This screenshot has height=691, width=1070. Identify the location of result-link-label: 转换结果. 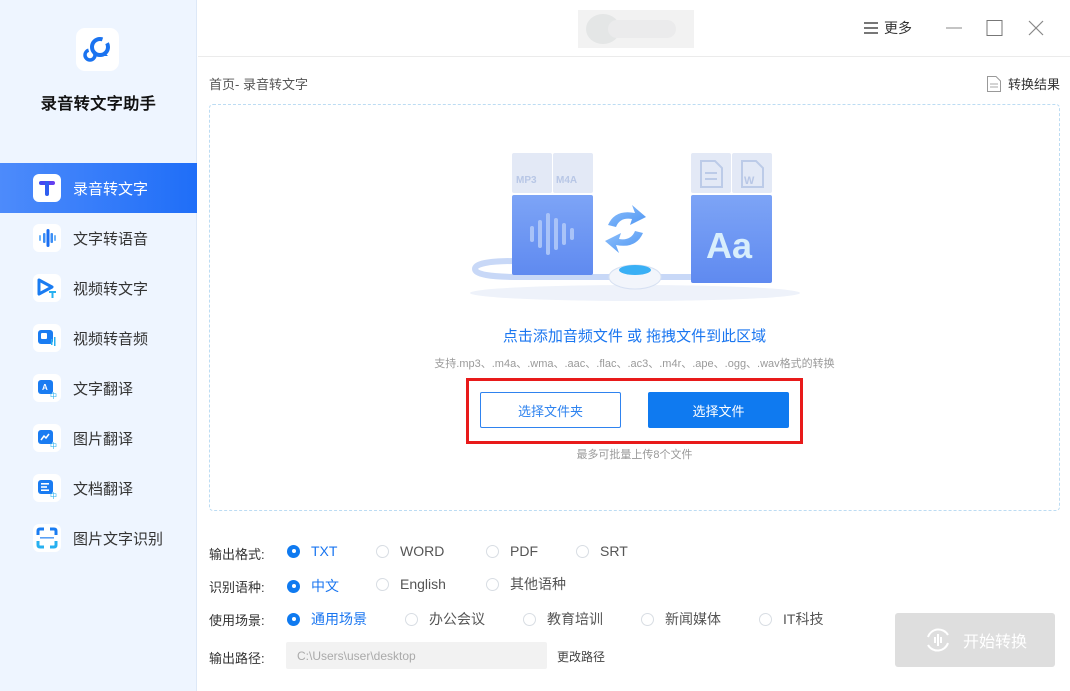
(1033, 84).